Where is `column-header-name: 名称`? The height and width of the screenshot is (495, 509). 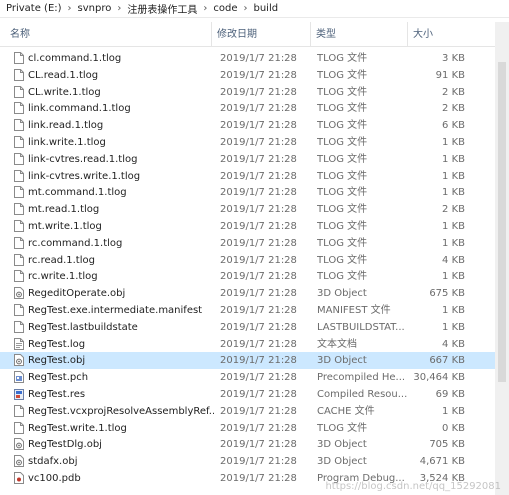
column-header-name: 名称 is located at coordinates (110, 34).